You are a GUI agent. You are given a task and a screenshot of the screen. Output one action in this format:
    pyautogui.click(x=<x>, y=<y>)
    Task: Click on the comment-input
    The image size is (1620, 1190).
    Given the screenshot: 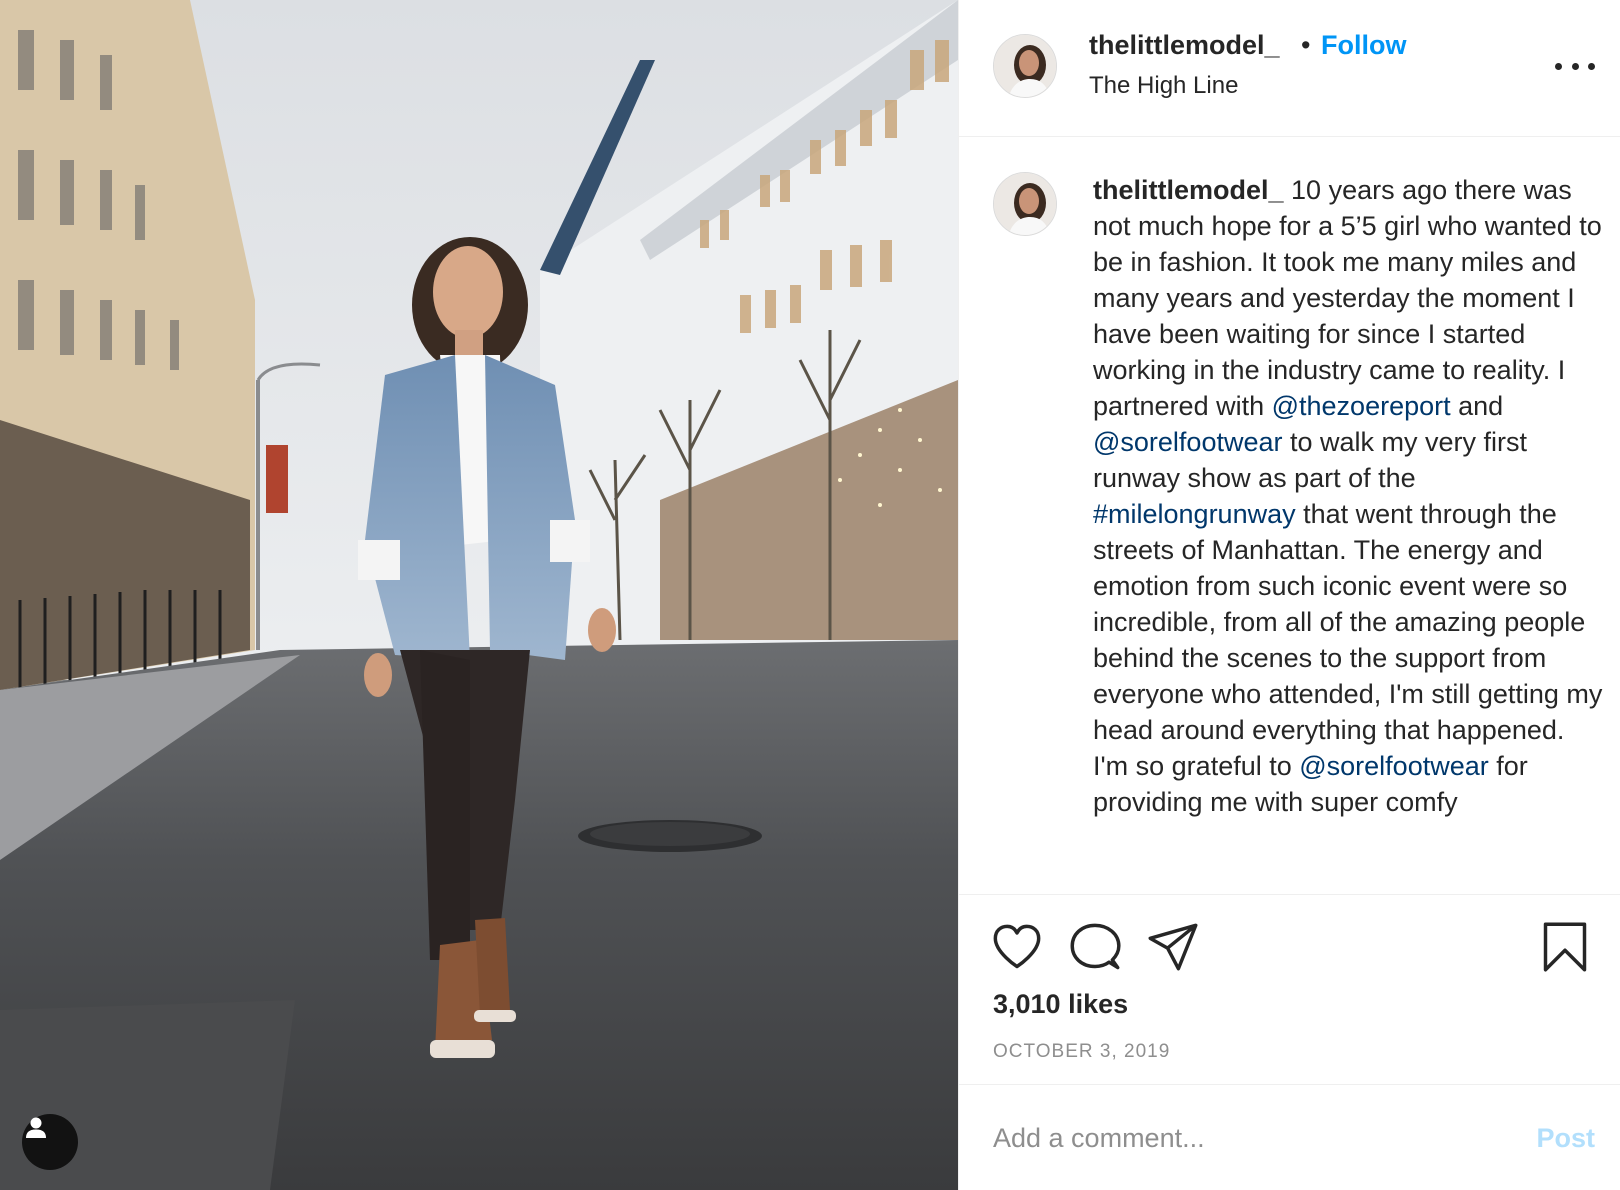 What is the action you would take?
    pyautogui.click(x=1243, y=1138)
    